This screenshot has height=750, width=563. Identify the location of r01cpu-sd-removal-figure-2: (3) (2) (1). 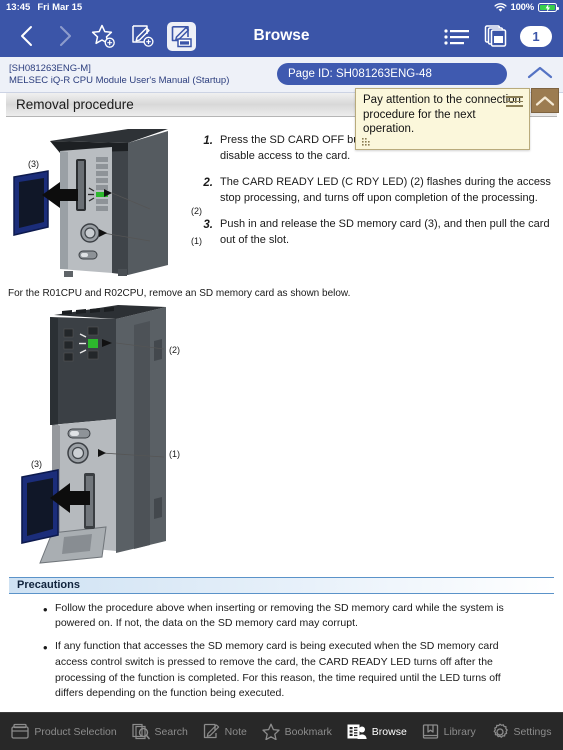
(106, 435).